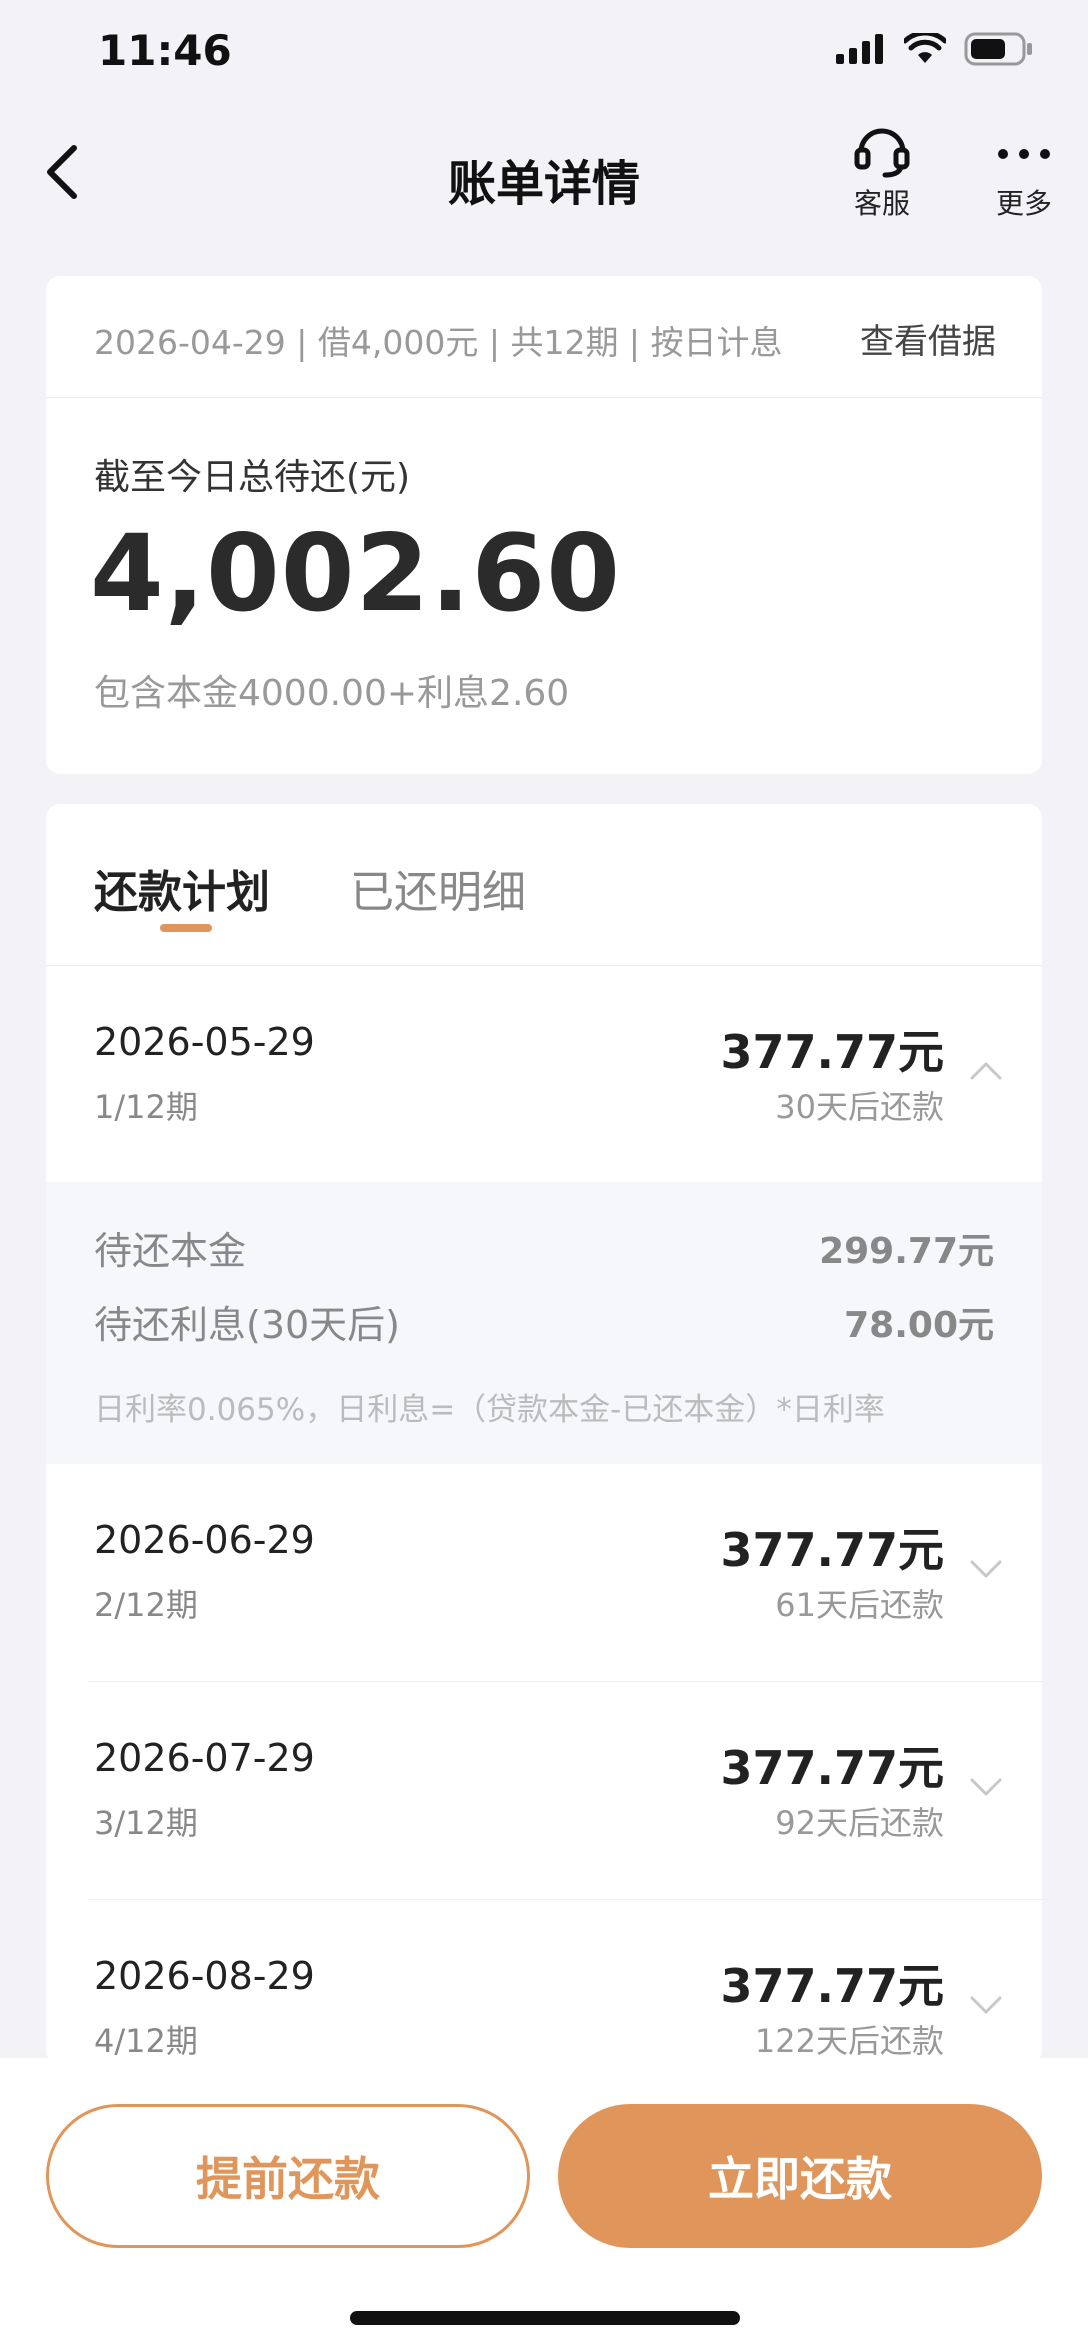 The height and width of the screenshot is (2335, 1088). What do you see at coordinates (906, 1251) in the screenshot?
I see `principal-value: 299.77元` at bounding box center [906, 1251].